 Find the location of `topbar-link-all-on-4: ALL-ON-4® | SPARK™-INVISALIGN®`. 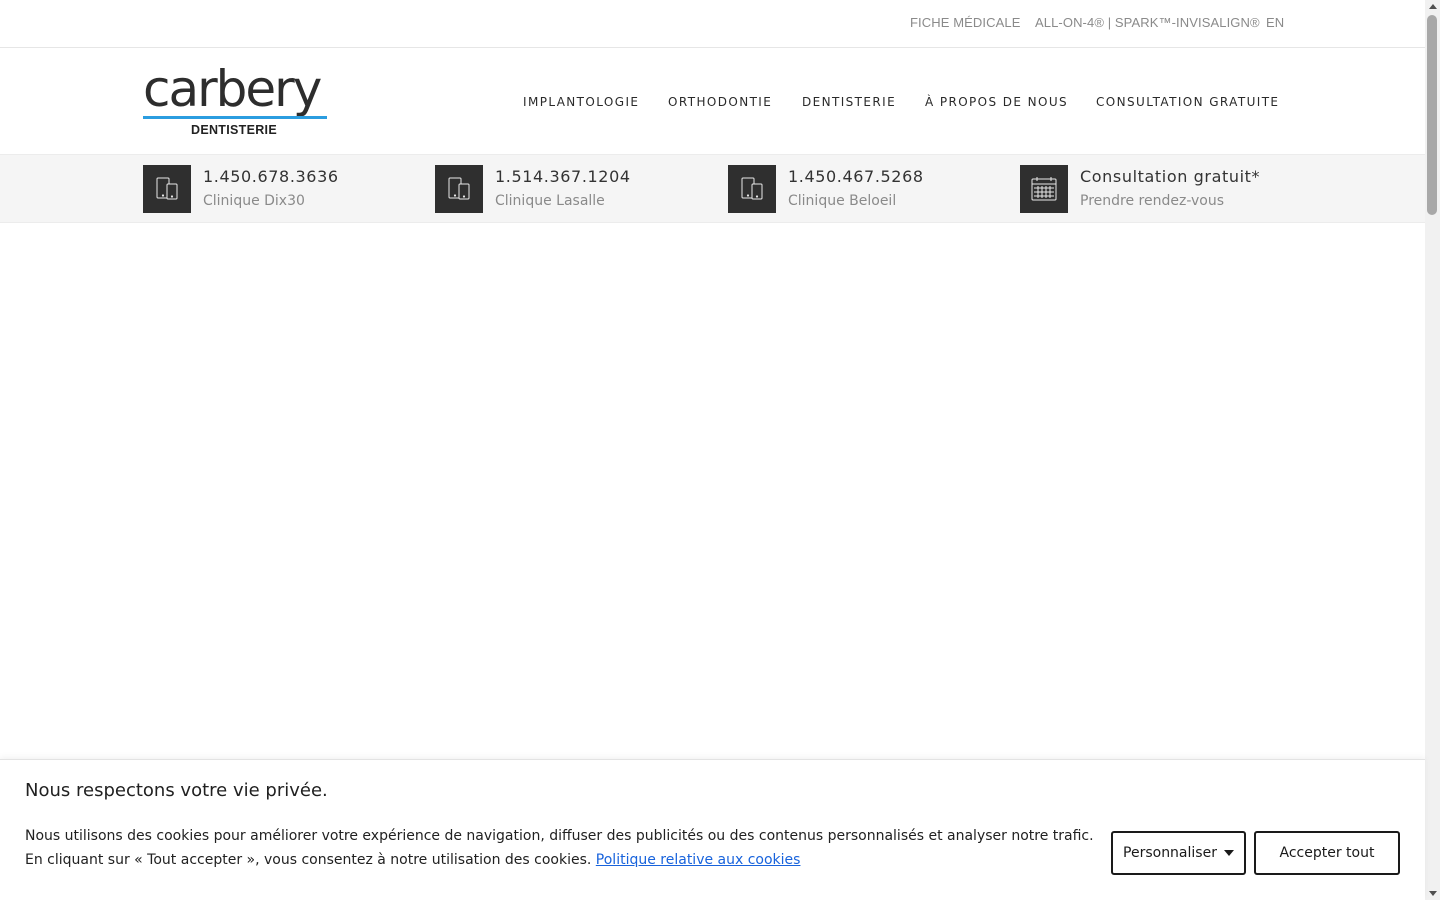

topbar-link-all-on-4: ALL-ON-4® | SPARK™-INVISALIGN® is located at coordinates (1147, 22).